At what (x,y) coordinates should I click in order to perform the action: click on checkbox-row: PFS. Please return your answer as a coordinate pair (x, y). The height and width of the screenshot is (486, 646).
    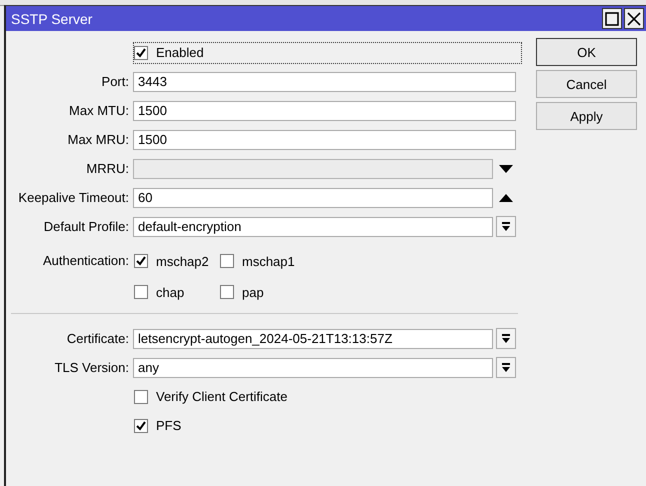
    Looking at the image, I should click on (324, 425).